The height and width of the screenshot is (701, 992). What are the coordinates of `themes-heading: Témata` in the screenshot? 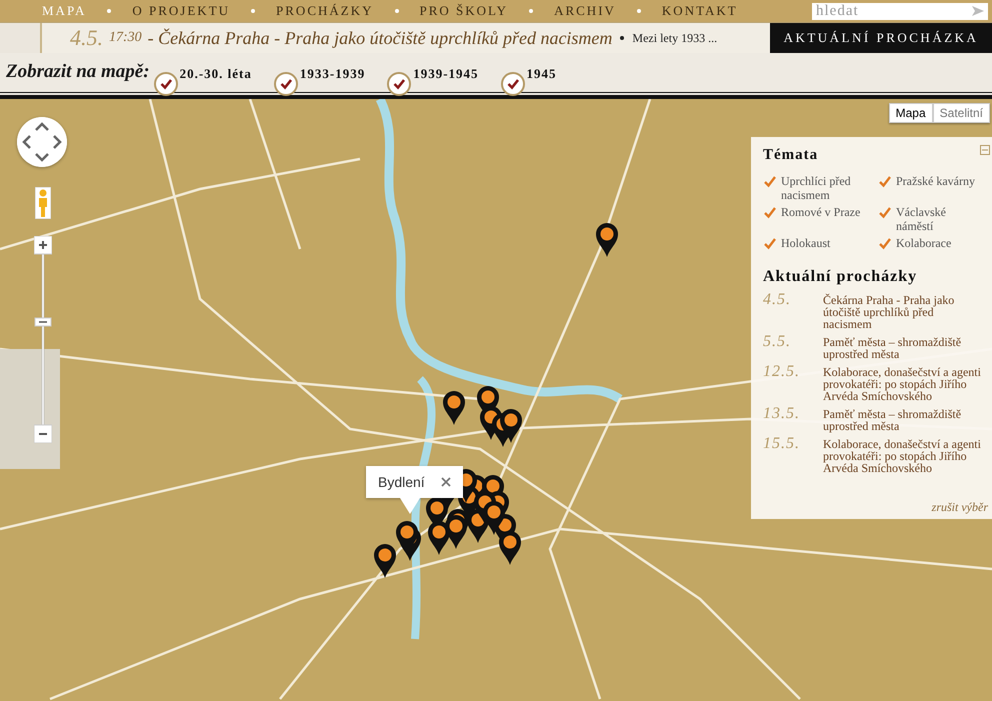 It's located at (790, 155).